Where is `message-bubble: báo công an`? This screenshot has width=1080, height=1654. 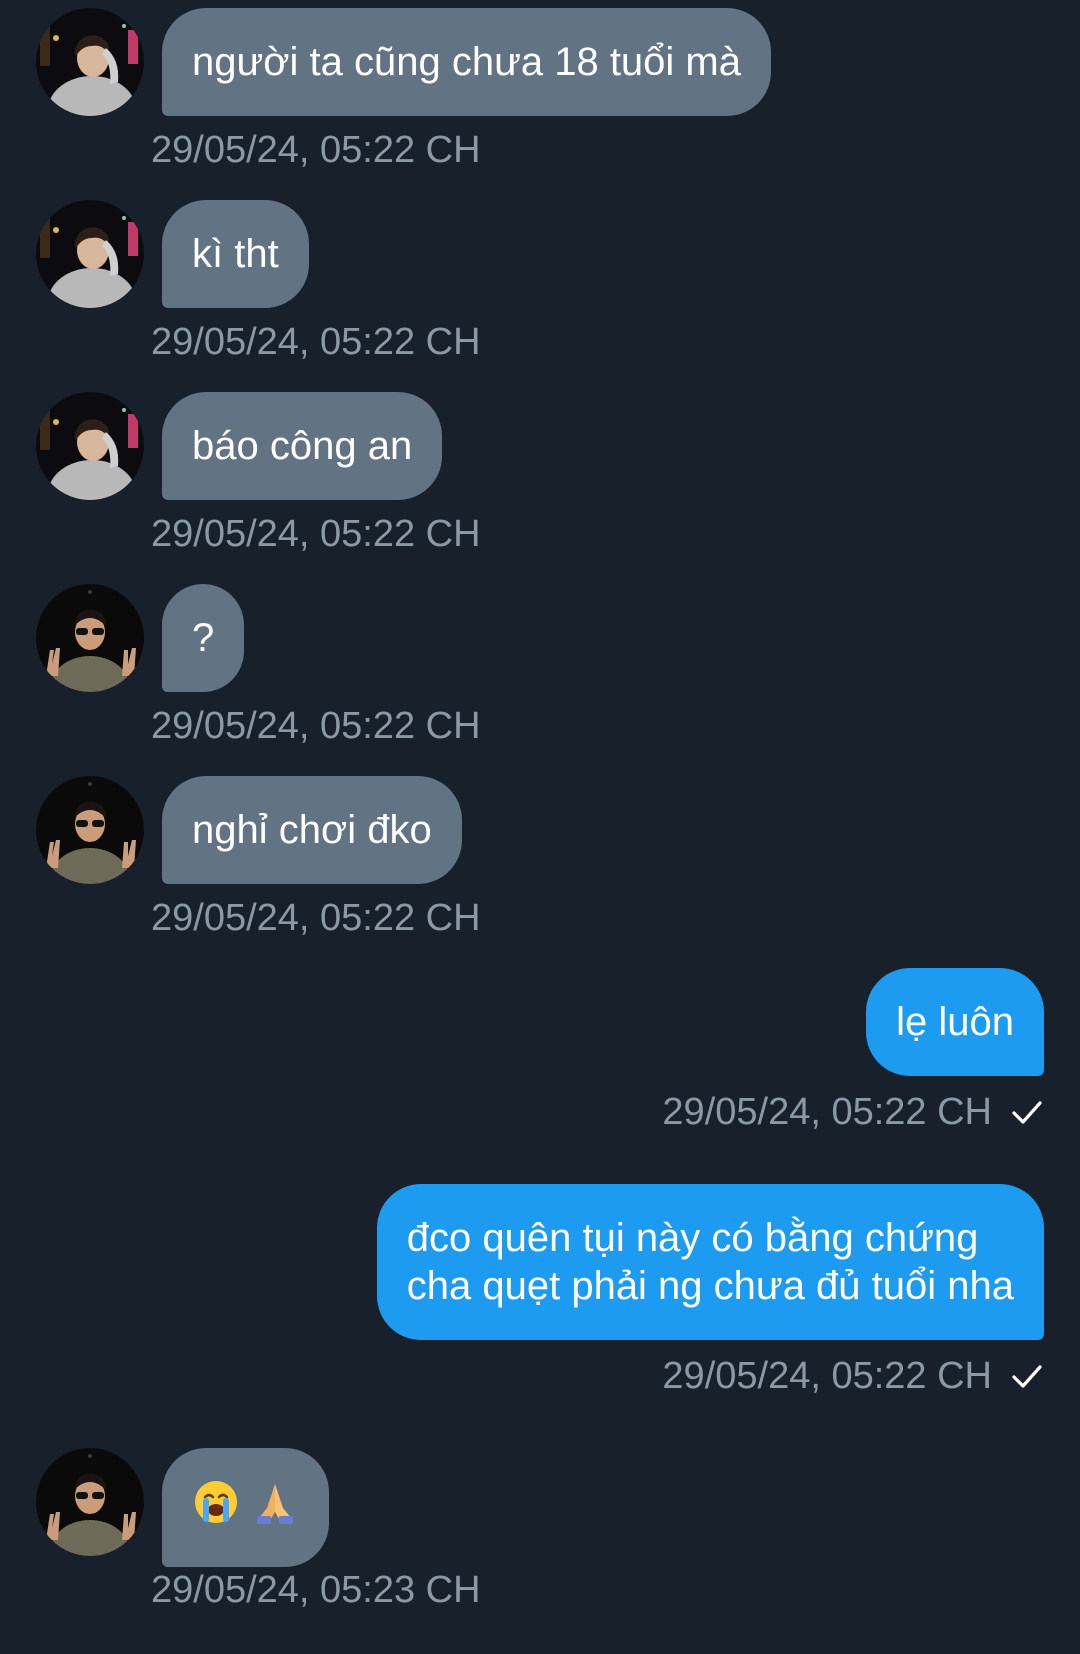 message-bubble: báo công an is located at coordinates (302, 446).